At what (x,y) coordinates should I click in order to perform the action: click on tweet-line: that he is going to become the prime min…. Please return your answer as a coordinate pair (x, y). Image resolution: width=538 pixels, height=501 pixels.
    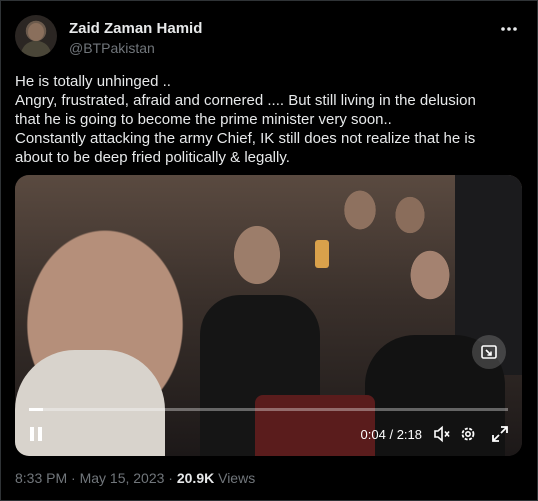
    Looking at the image, I should click on (203, 119).